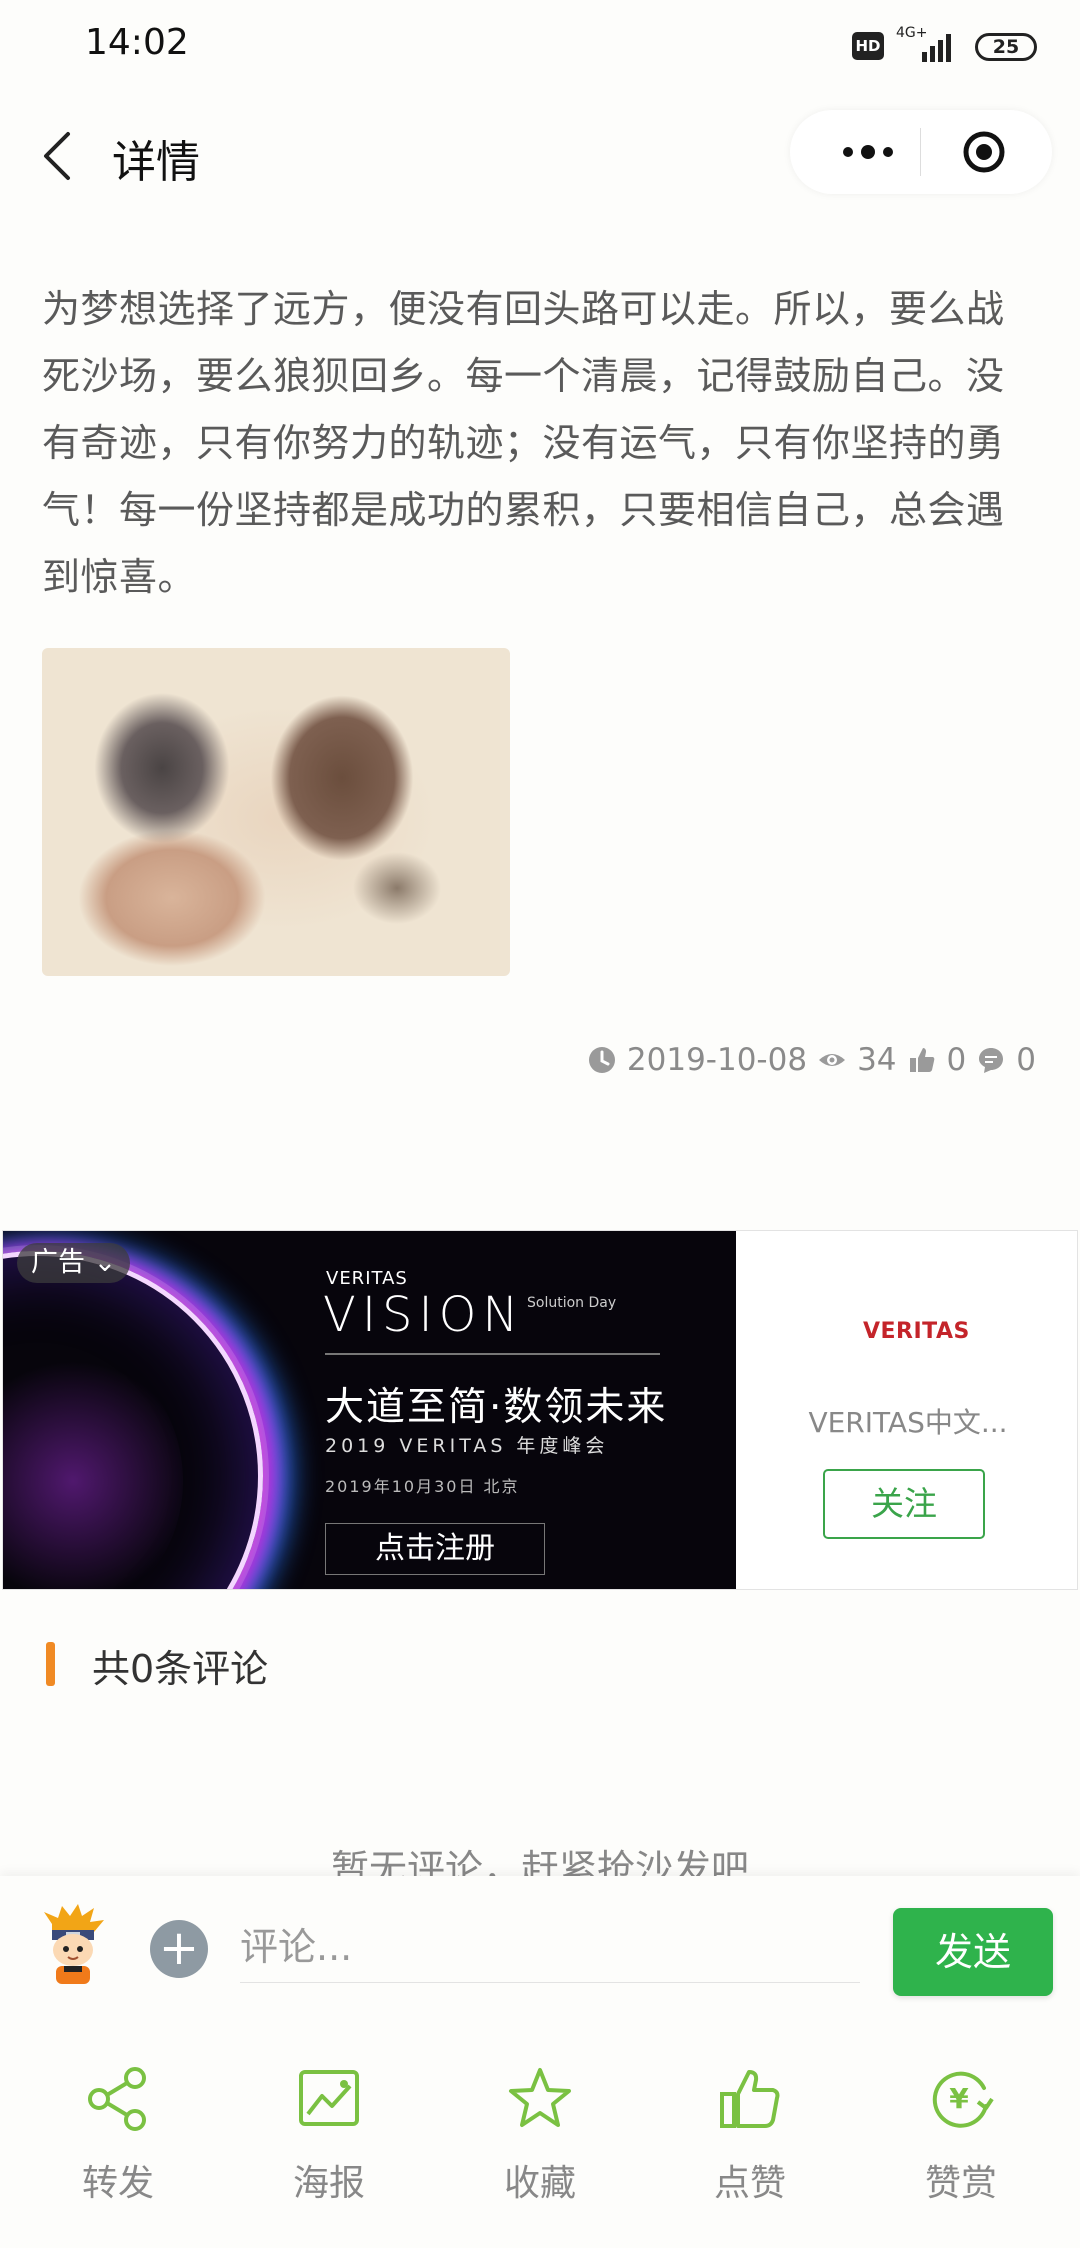 Image resolution: width=1080 pixels, height=2248 pixels. I want to click on share-icon, so click(117, 2099).